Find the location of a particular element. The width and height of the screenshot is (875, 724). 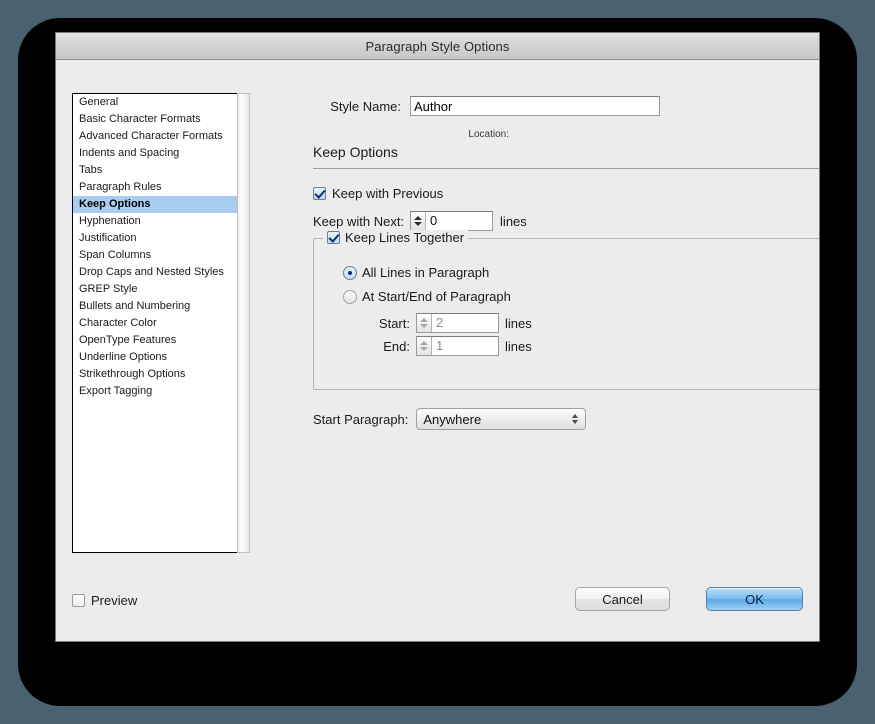

chevron-updown-icon is located at coordinates (575, 419).